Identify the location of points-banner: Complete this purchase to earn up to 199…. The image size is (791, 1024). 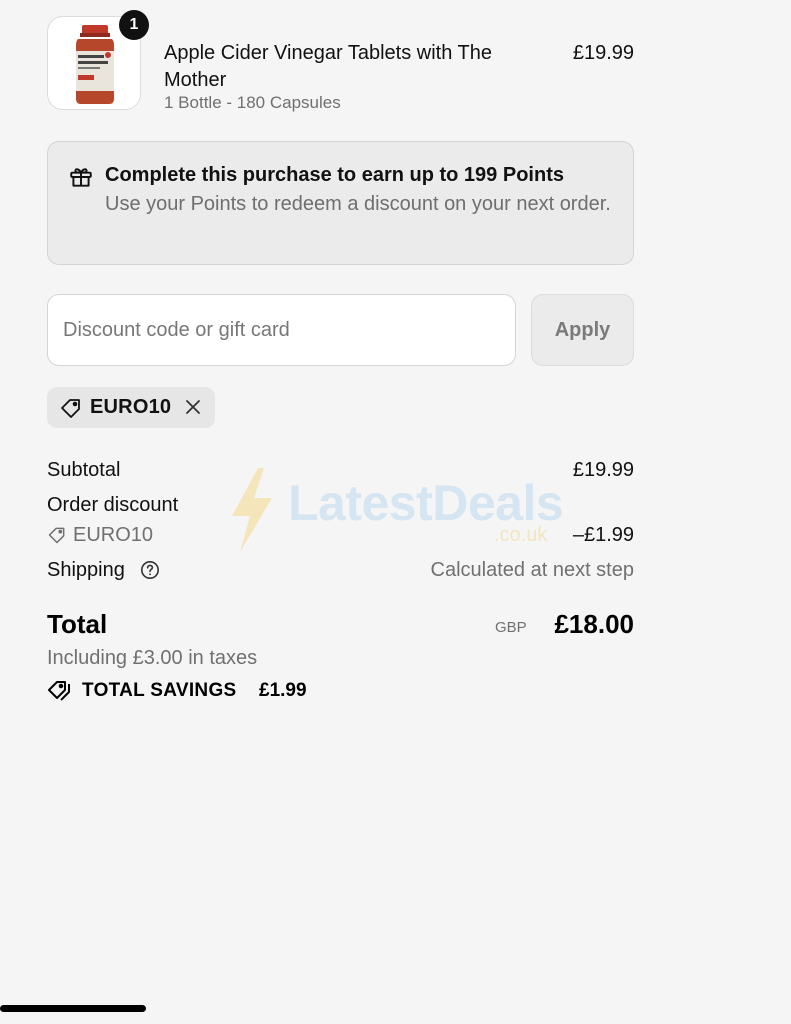
(340, 203).